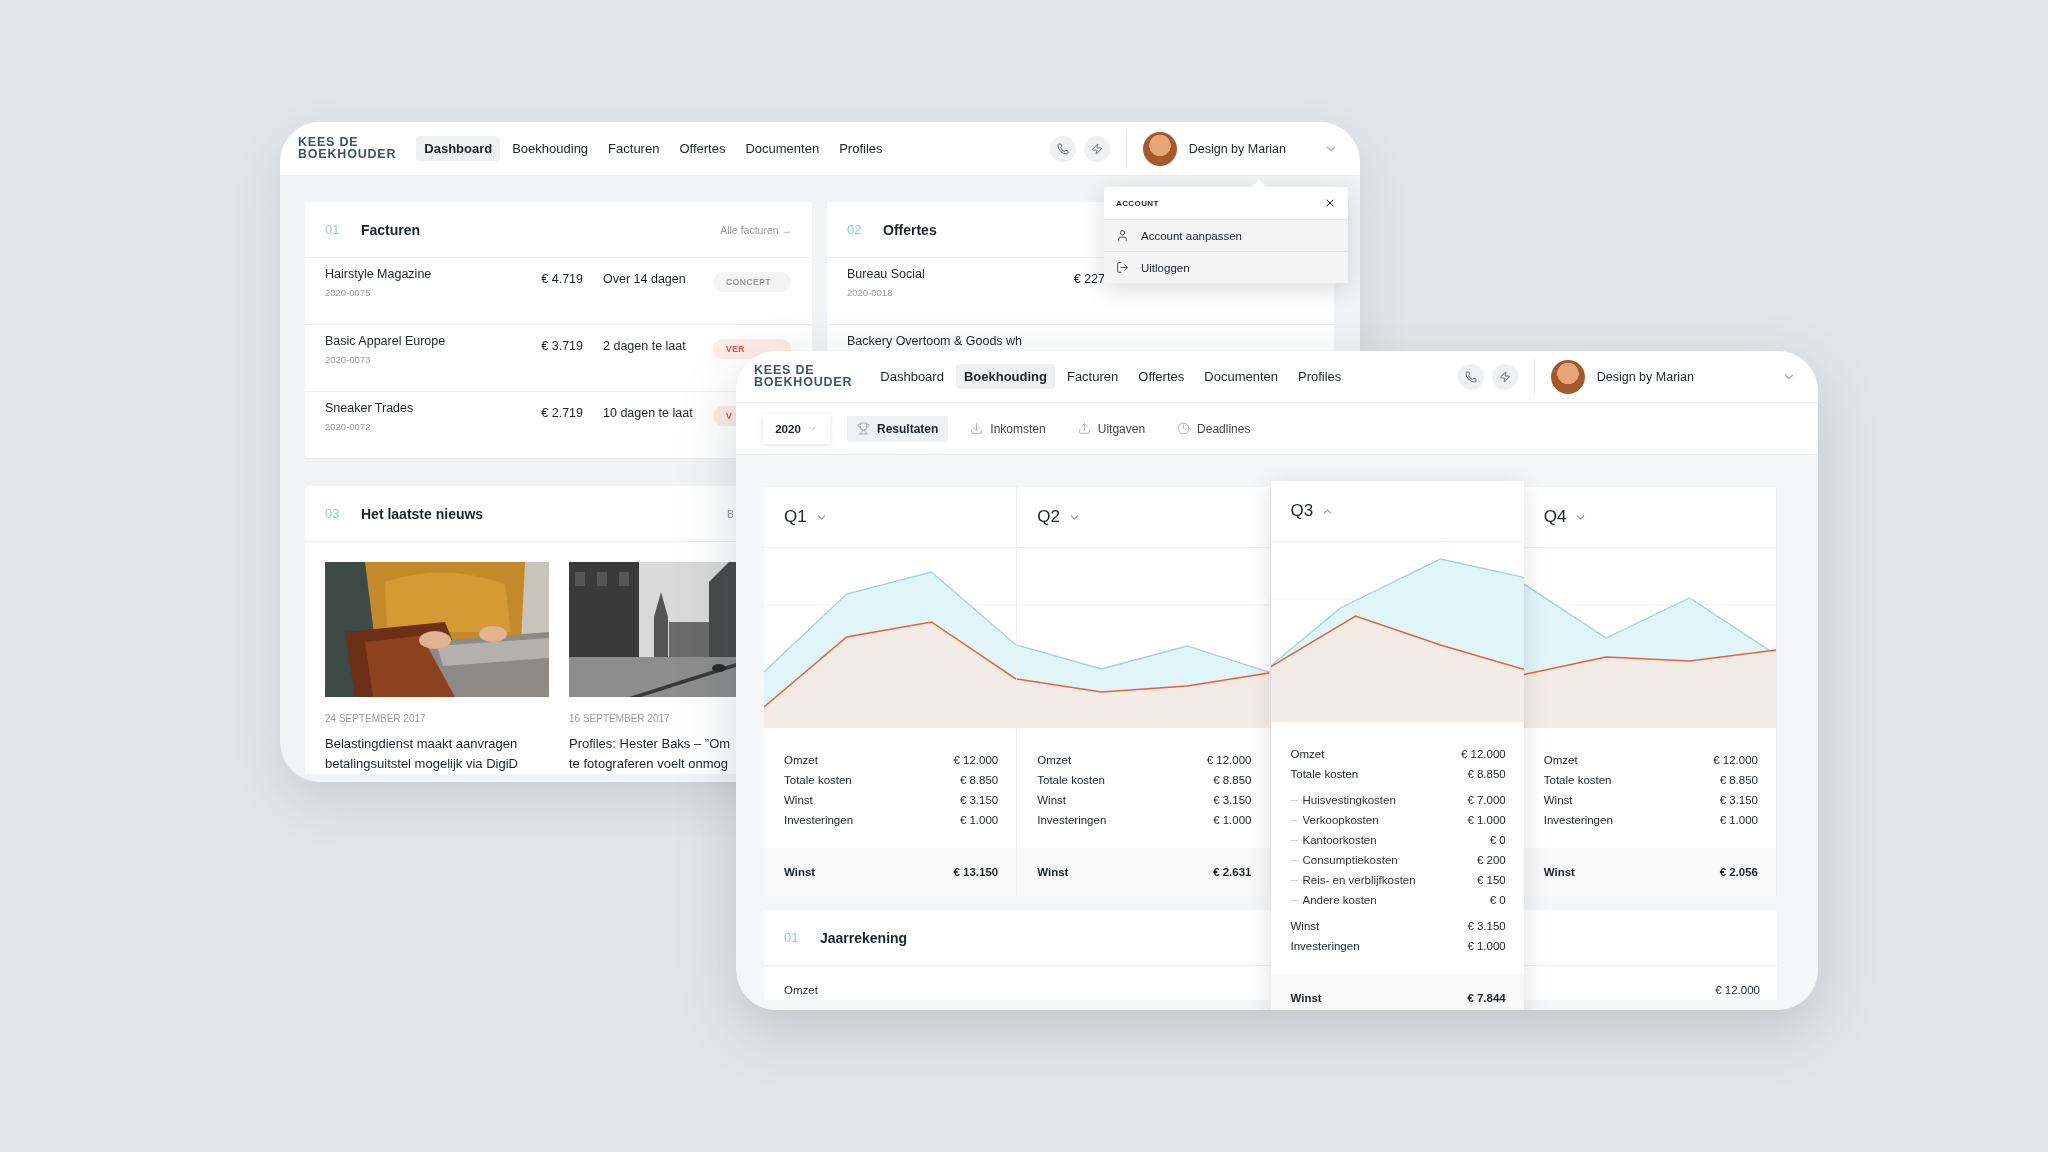 The height and width of the screenshot is (1152, 2048). I want to click on total-value: € 2.056, so click(1738, 871).